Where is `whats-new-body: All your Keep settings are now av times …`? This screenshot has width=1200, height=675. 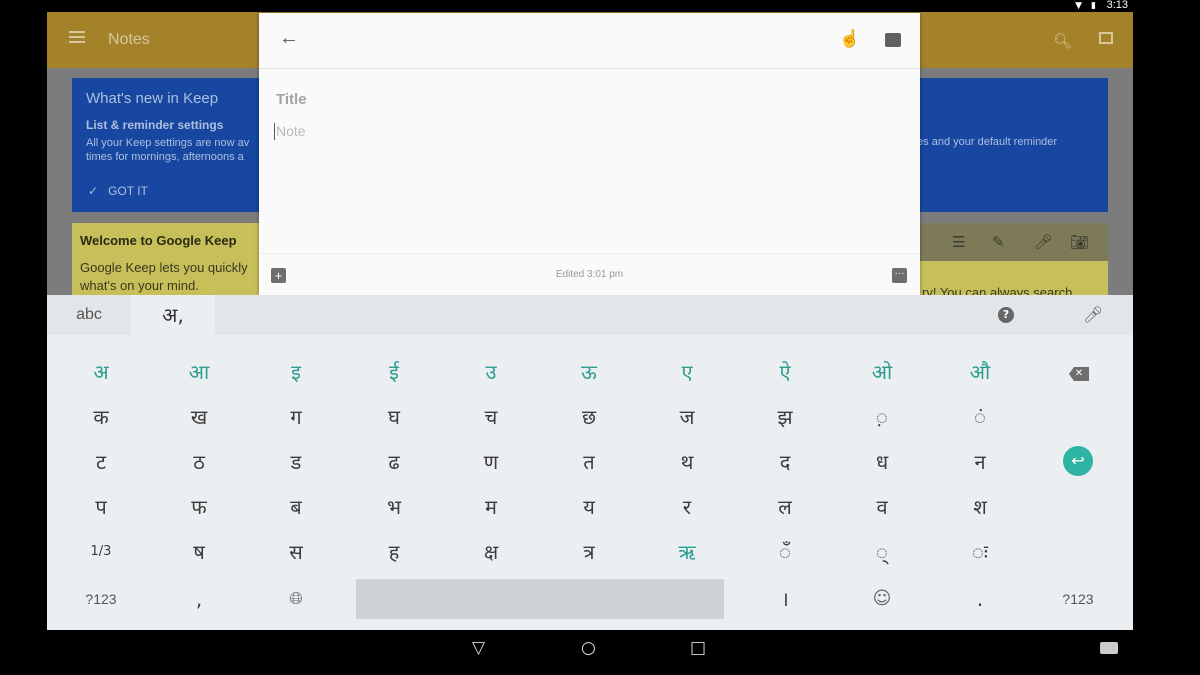 whats-new-body: All your Keep settings are now av times … is located at coordinates (168, 150).